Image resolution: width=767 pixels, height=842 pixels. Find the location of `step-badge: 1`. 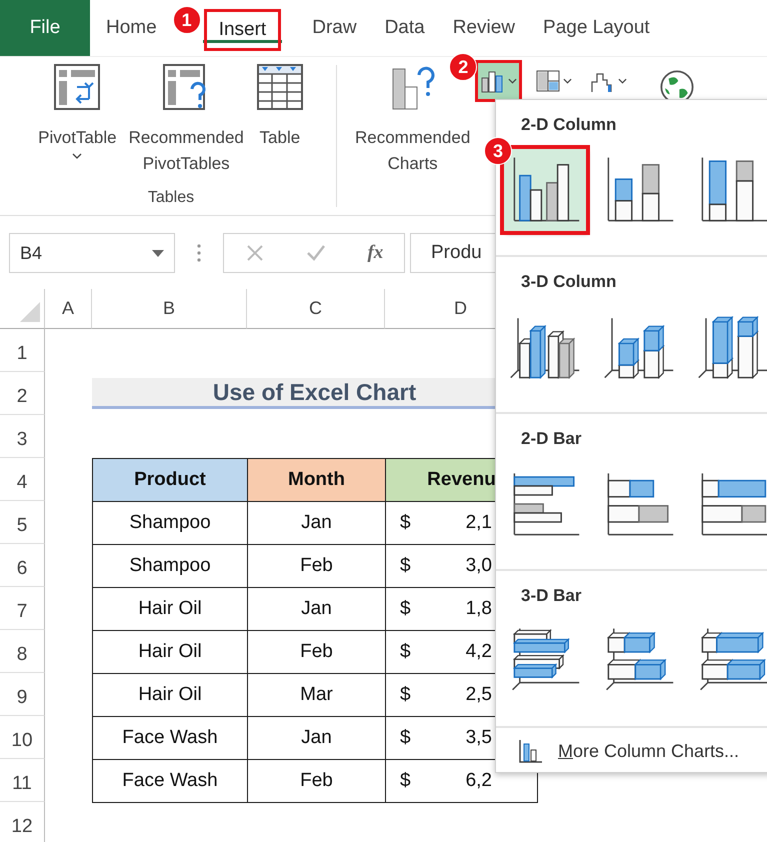

step-badge: 1 is located at coordinates (186, 20).